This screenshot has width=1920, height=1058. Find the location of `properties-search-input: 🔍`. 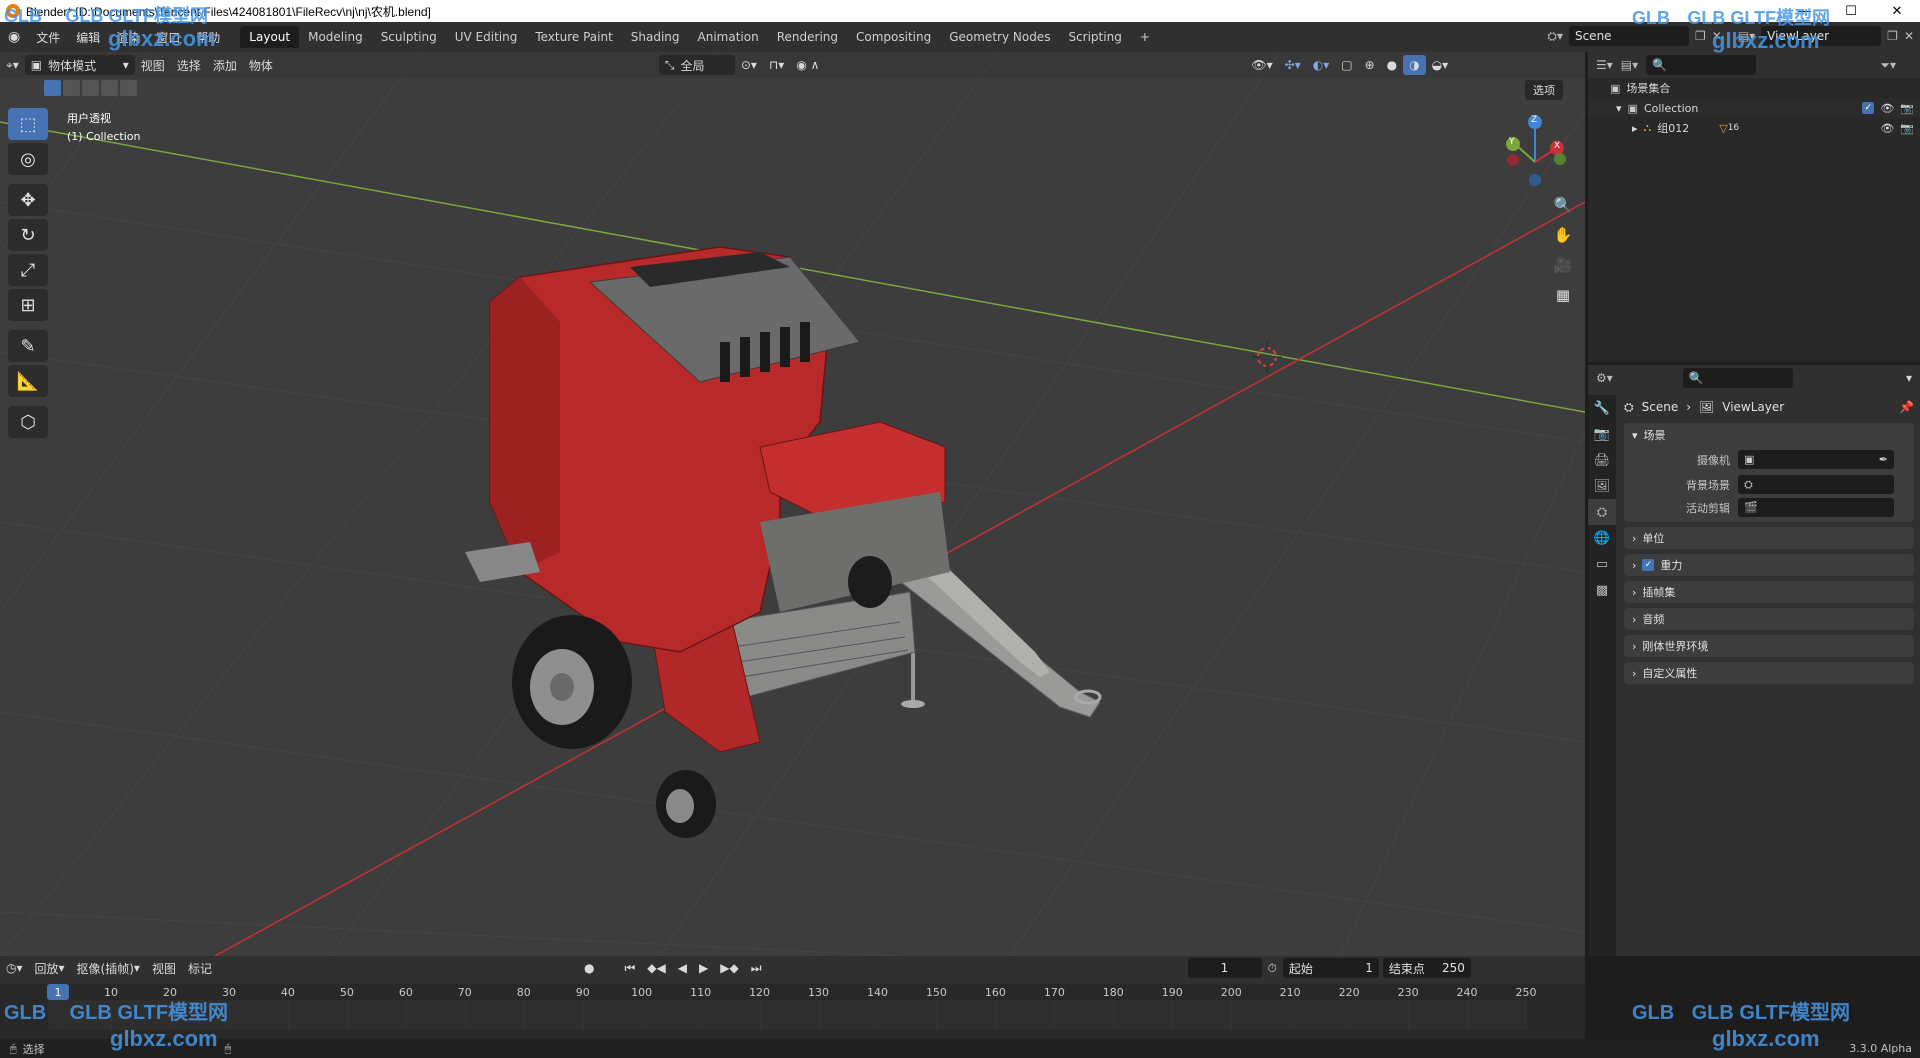

properties-search-input: 🔍 is located at coordinates (1737, 378).